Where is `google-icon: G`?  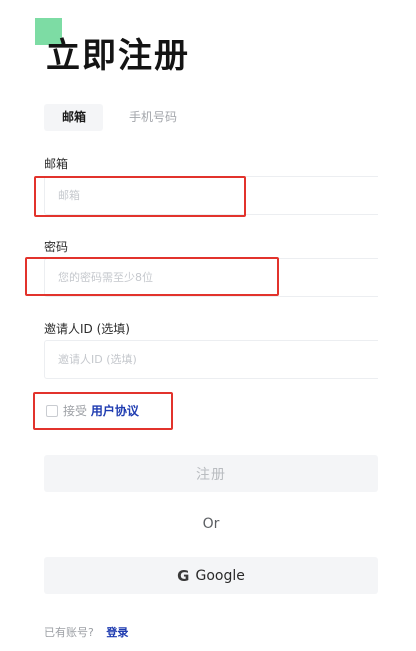
google-icon: G is located at coordinates (183, 575).